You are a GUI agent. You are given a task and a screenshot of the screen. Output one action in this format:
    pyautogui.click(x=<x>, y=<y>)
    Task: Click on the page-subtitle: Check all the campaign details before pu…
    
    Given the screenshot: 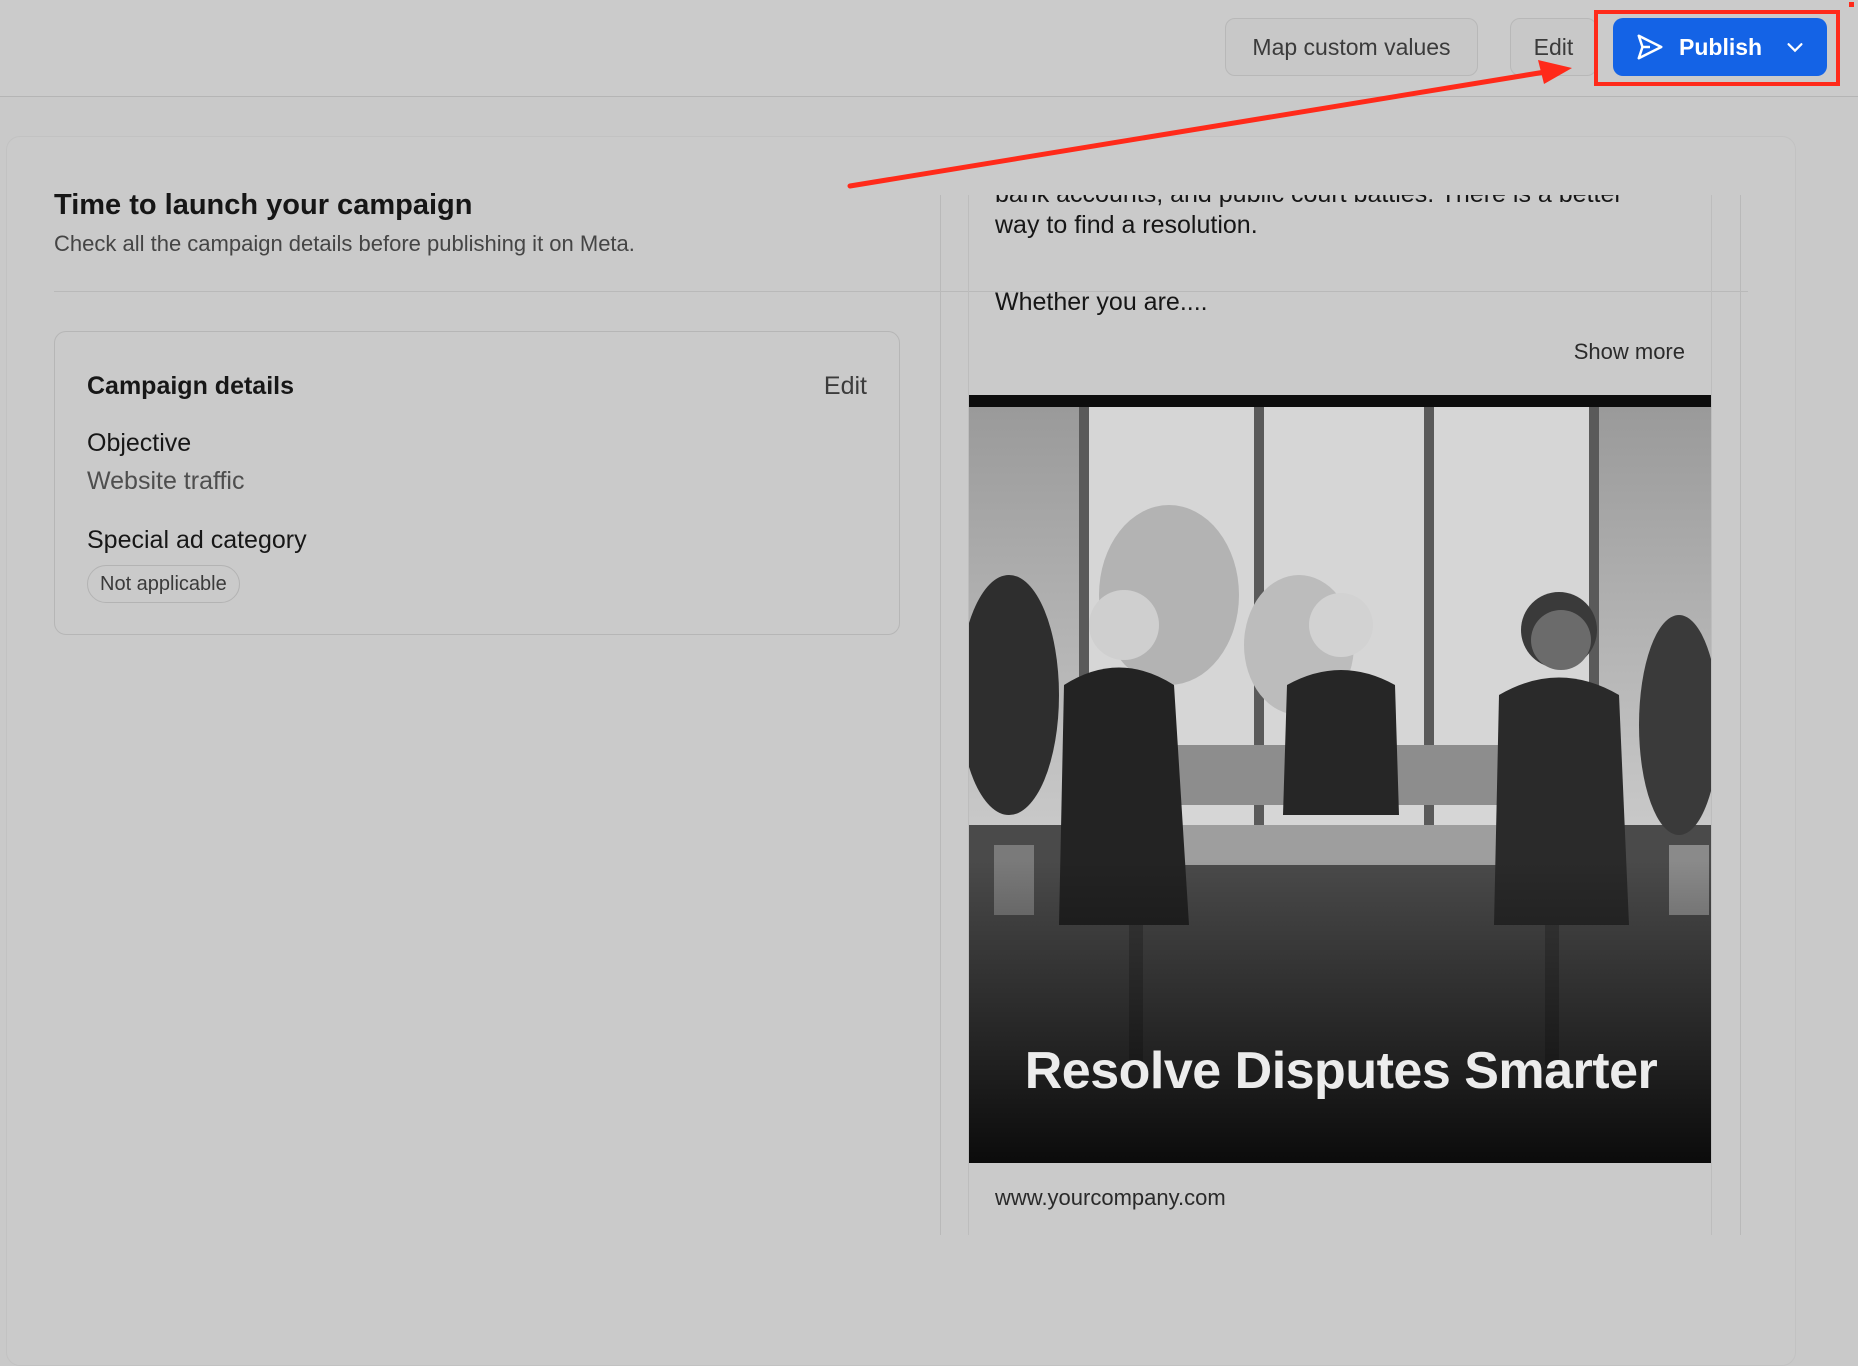 What is the action you would take?
    pyautogui.click(x=344, y=243)
    